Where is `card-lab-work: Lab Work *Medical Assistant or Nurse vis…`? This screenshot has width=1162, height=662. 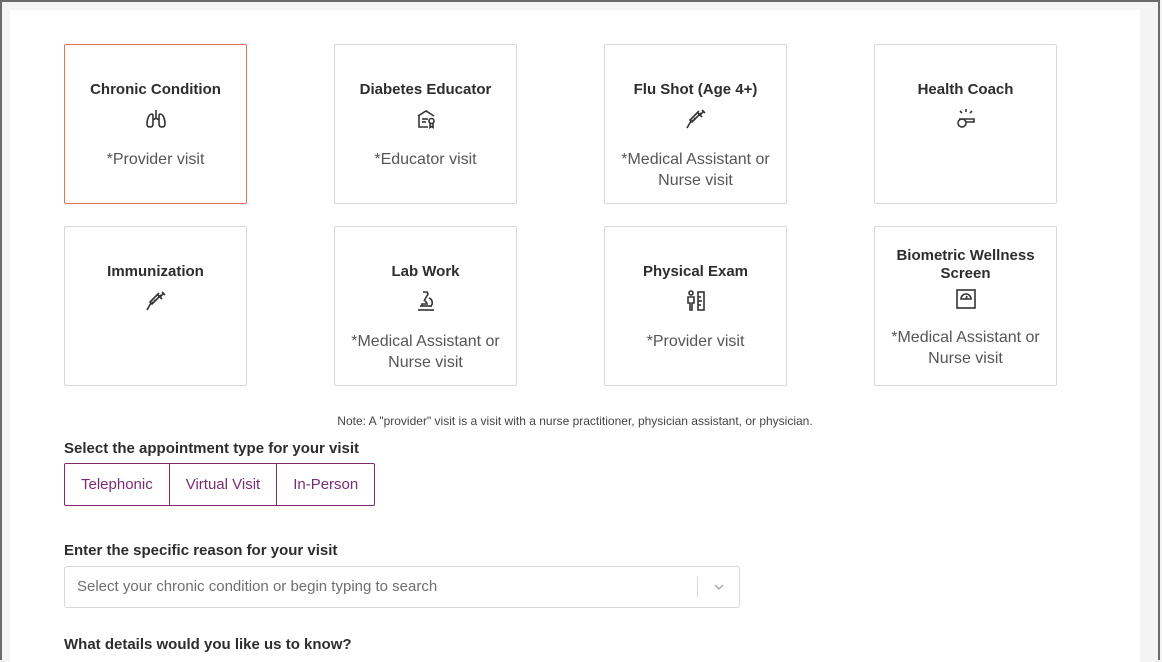 card-lab-work: Lab Work *Medical Assistant or Nurse vis… is located at coordinates (425, 306).